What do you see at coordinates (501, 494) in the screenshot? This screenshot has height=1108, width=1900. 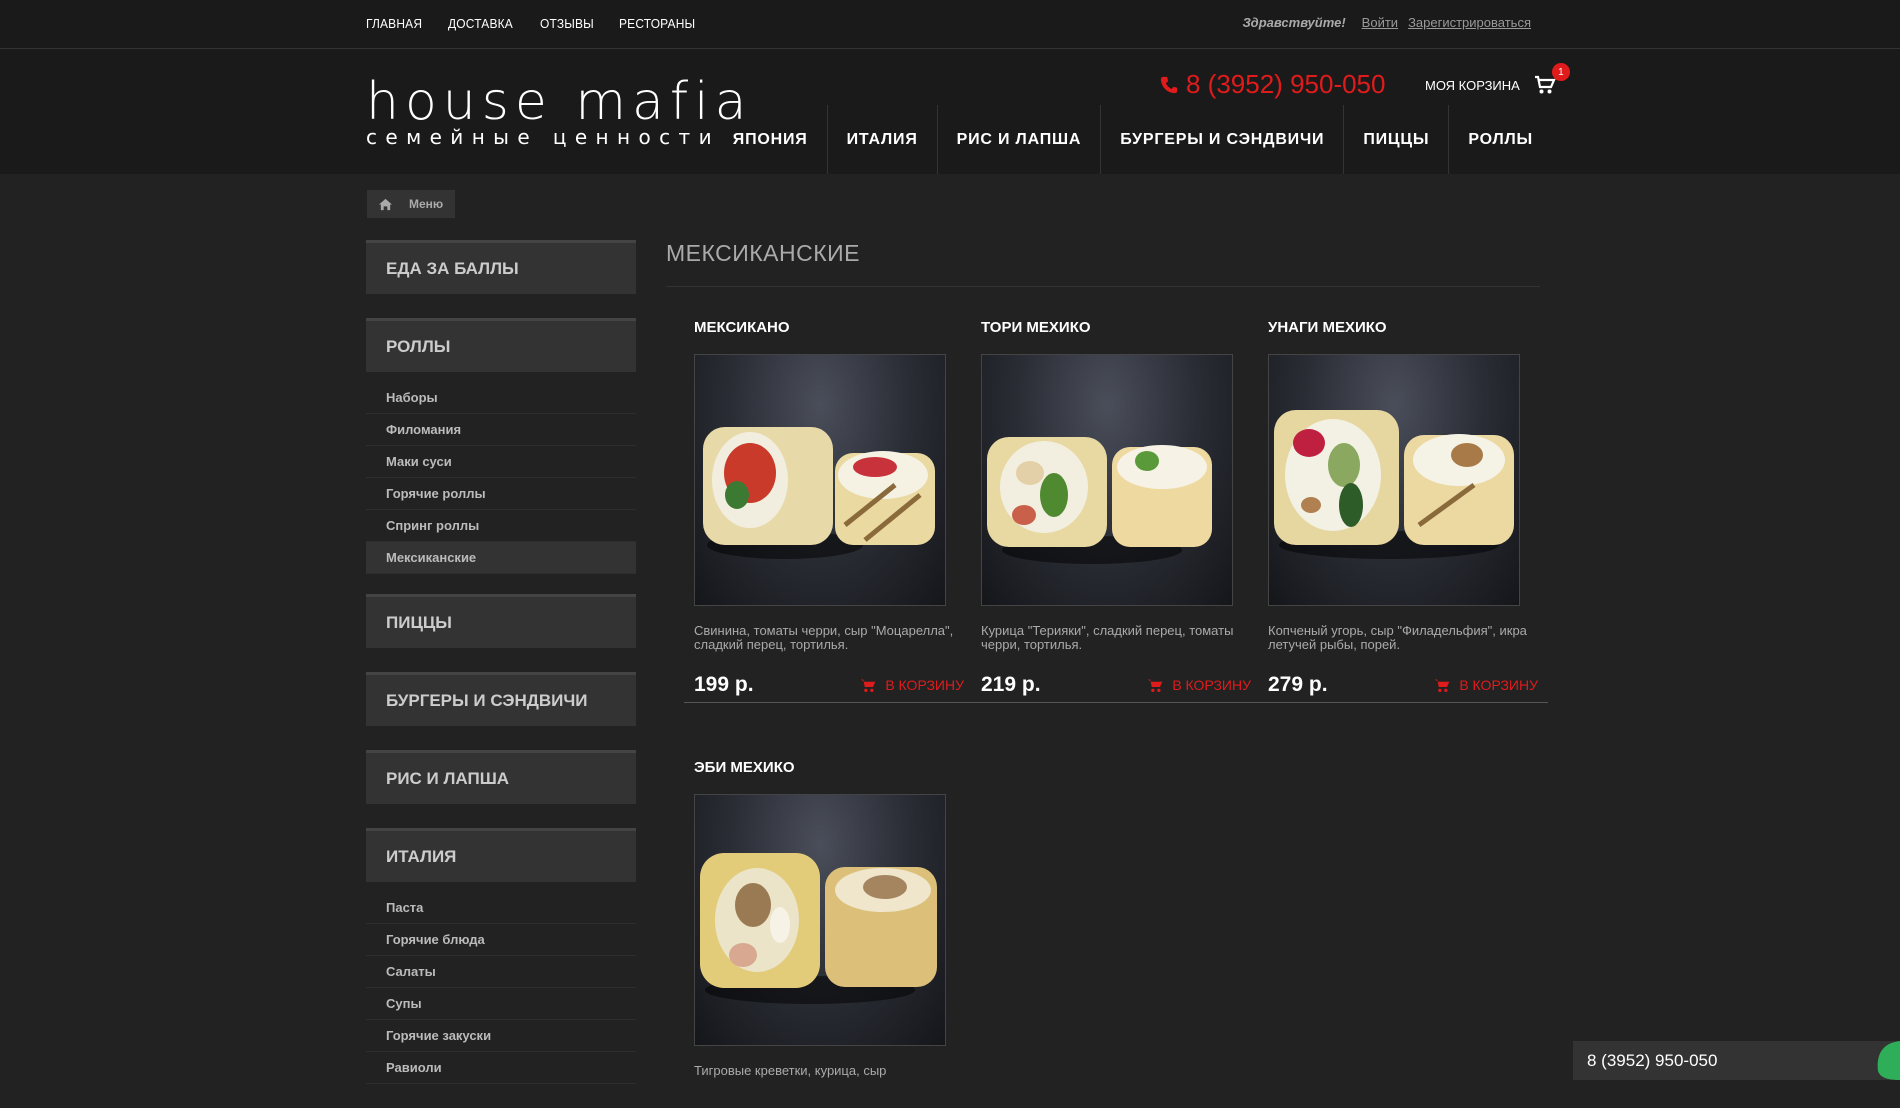 I see `sidebar-item-hot-rolls: Горячие роллы` at bounding box center [501, 494].